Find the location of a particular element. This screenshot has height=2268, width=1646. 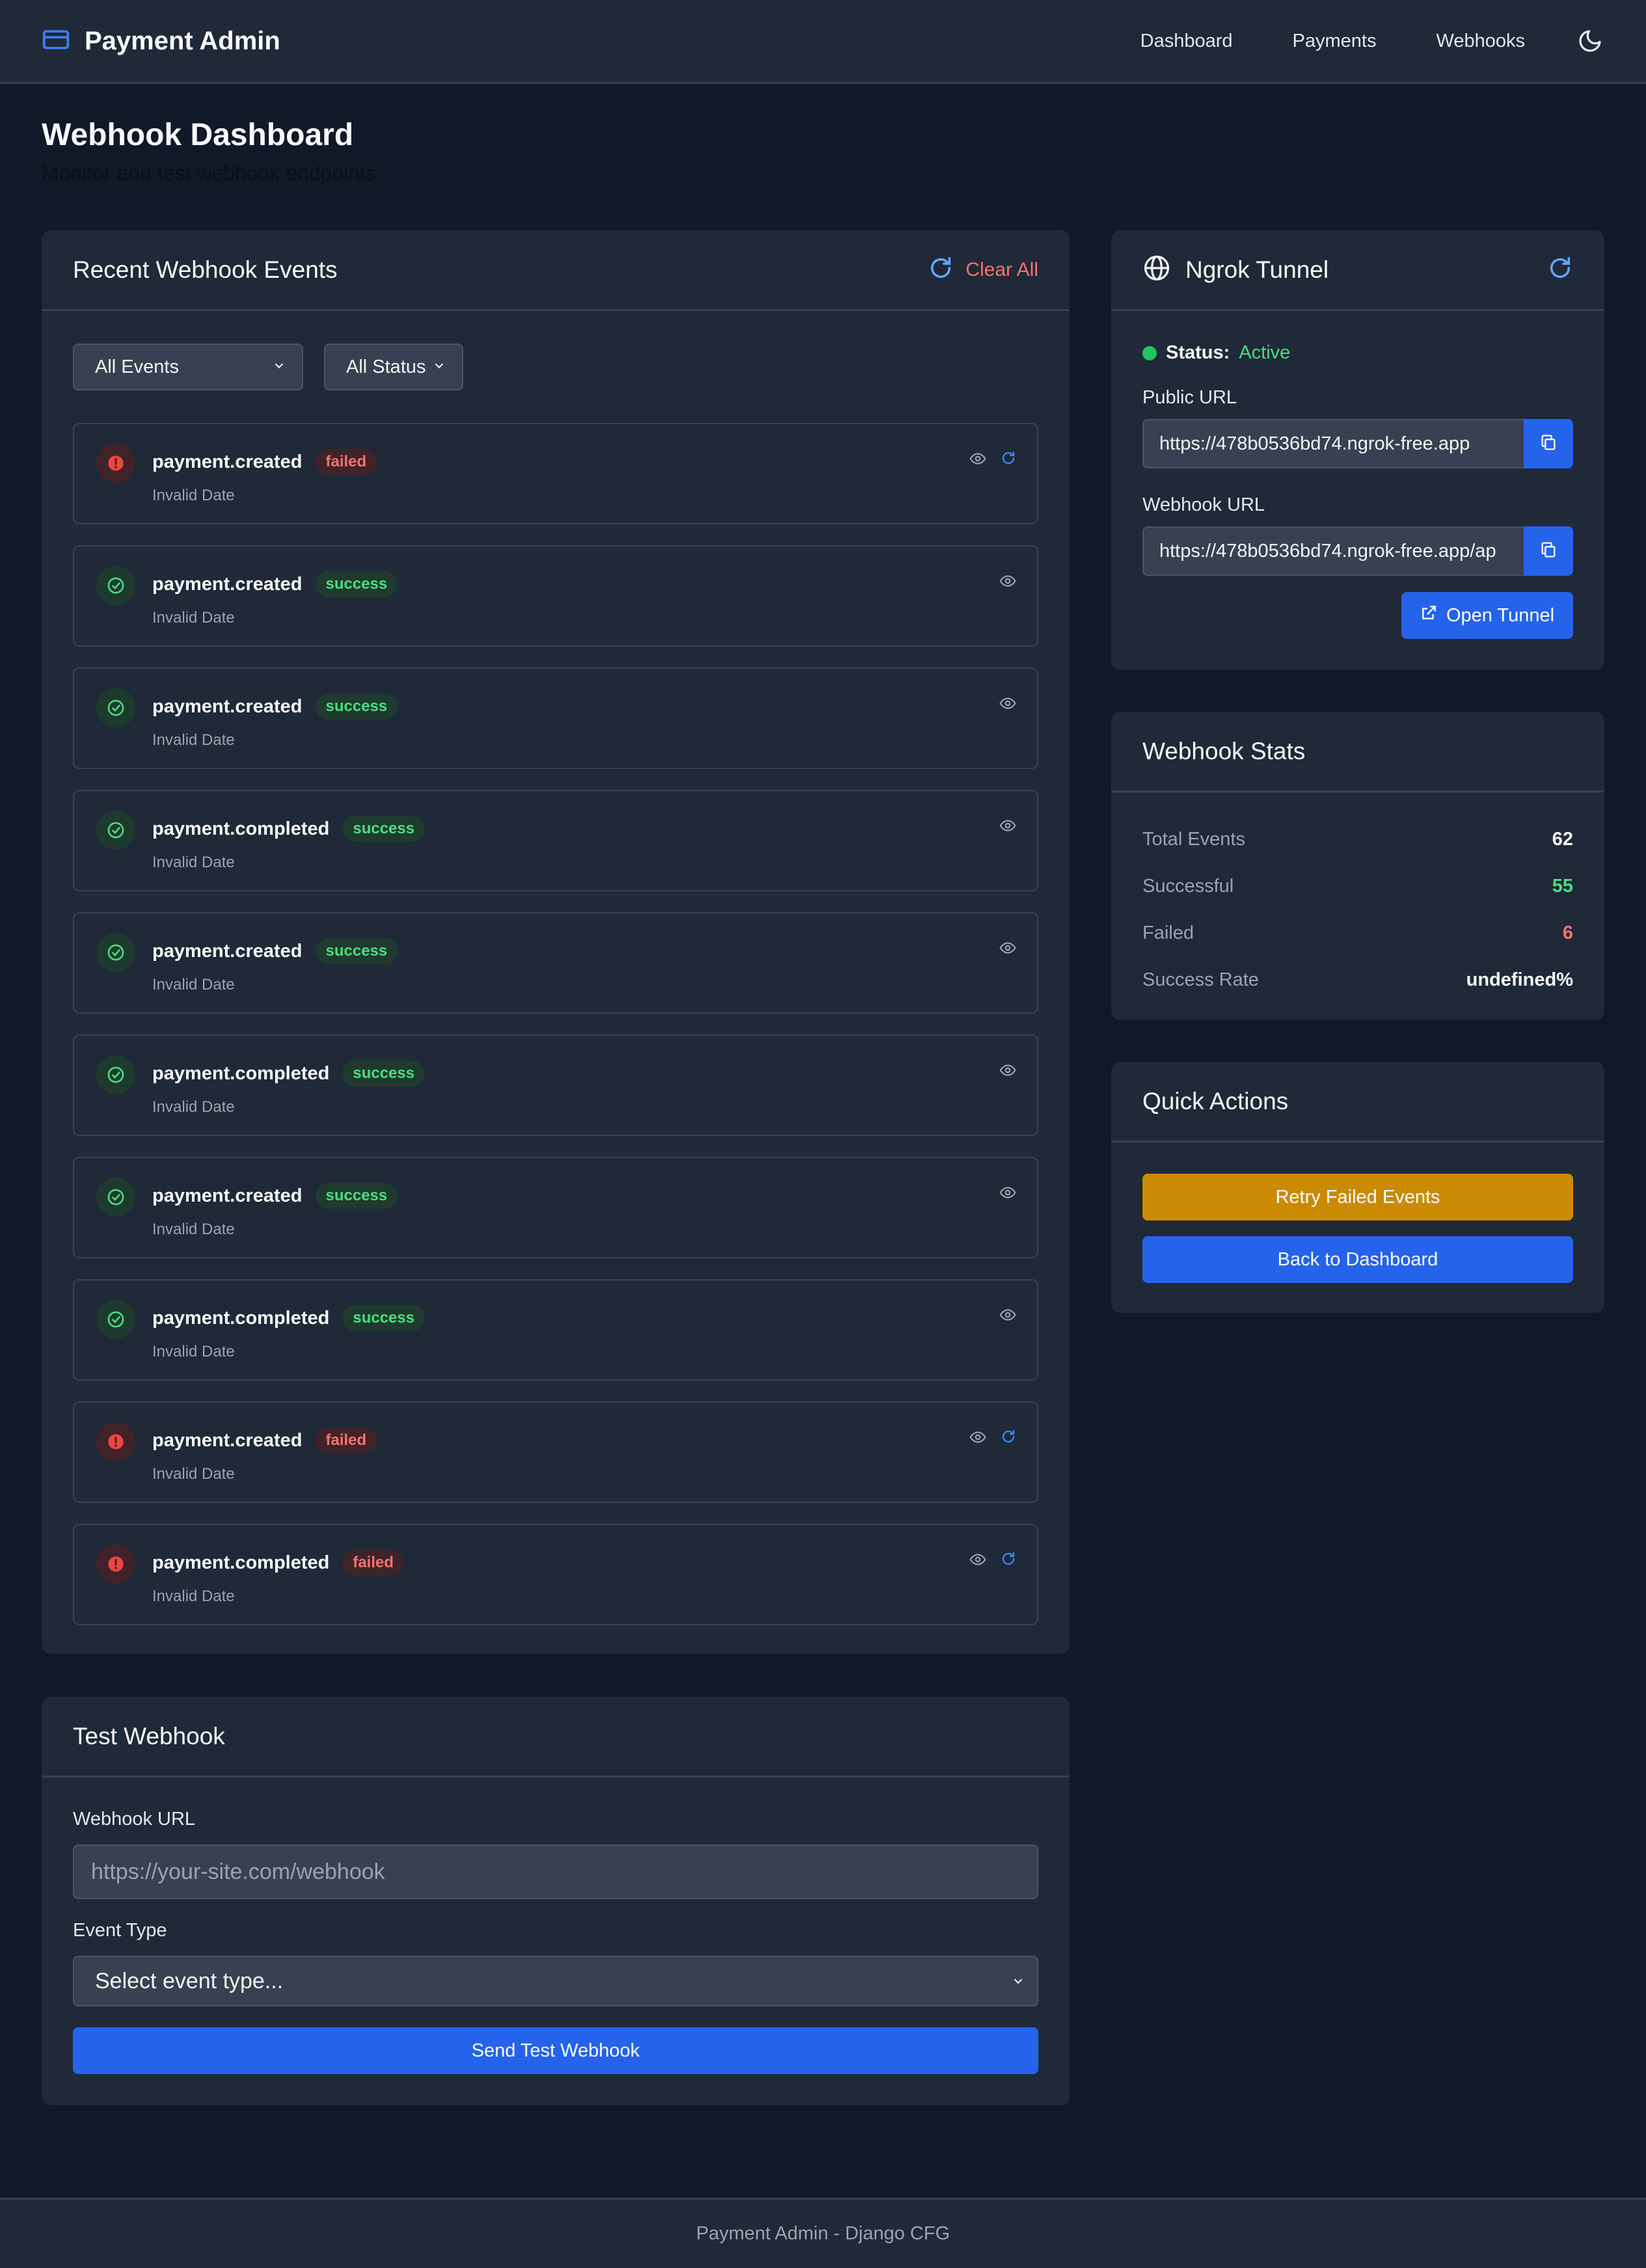

stat-label: Failed is located at coordinates (1168, 932).